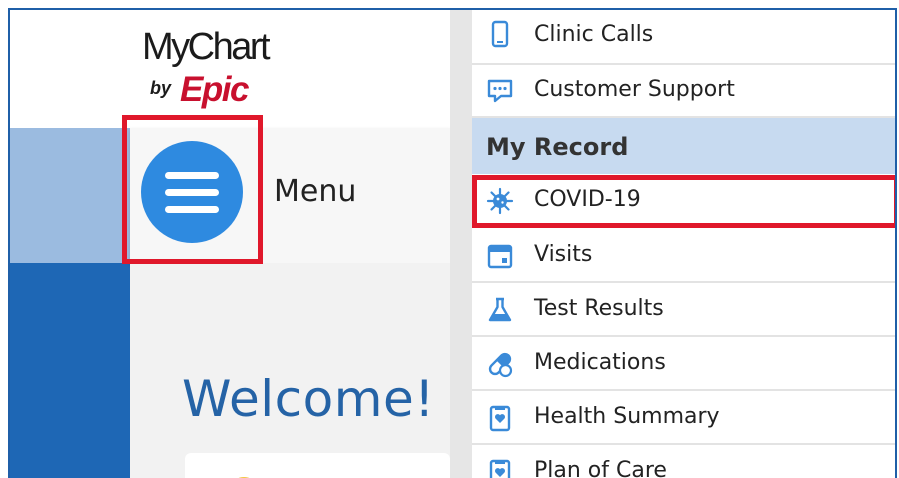 This screenshot has height=478, width=899. Describe the element at coordinates (500, 91) in the screenshot. I see `chat-icon` at that location.